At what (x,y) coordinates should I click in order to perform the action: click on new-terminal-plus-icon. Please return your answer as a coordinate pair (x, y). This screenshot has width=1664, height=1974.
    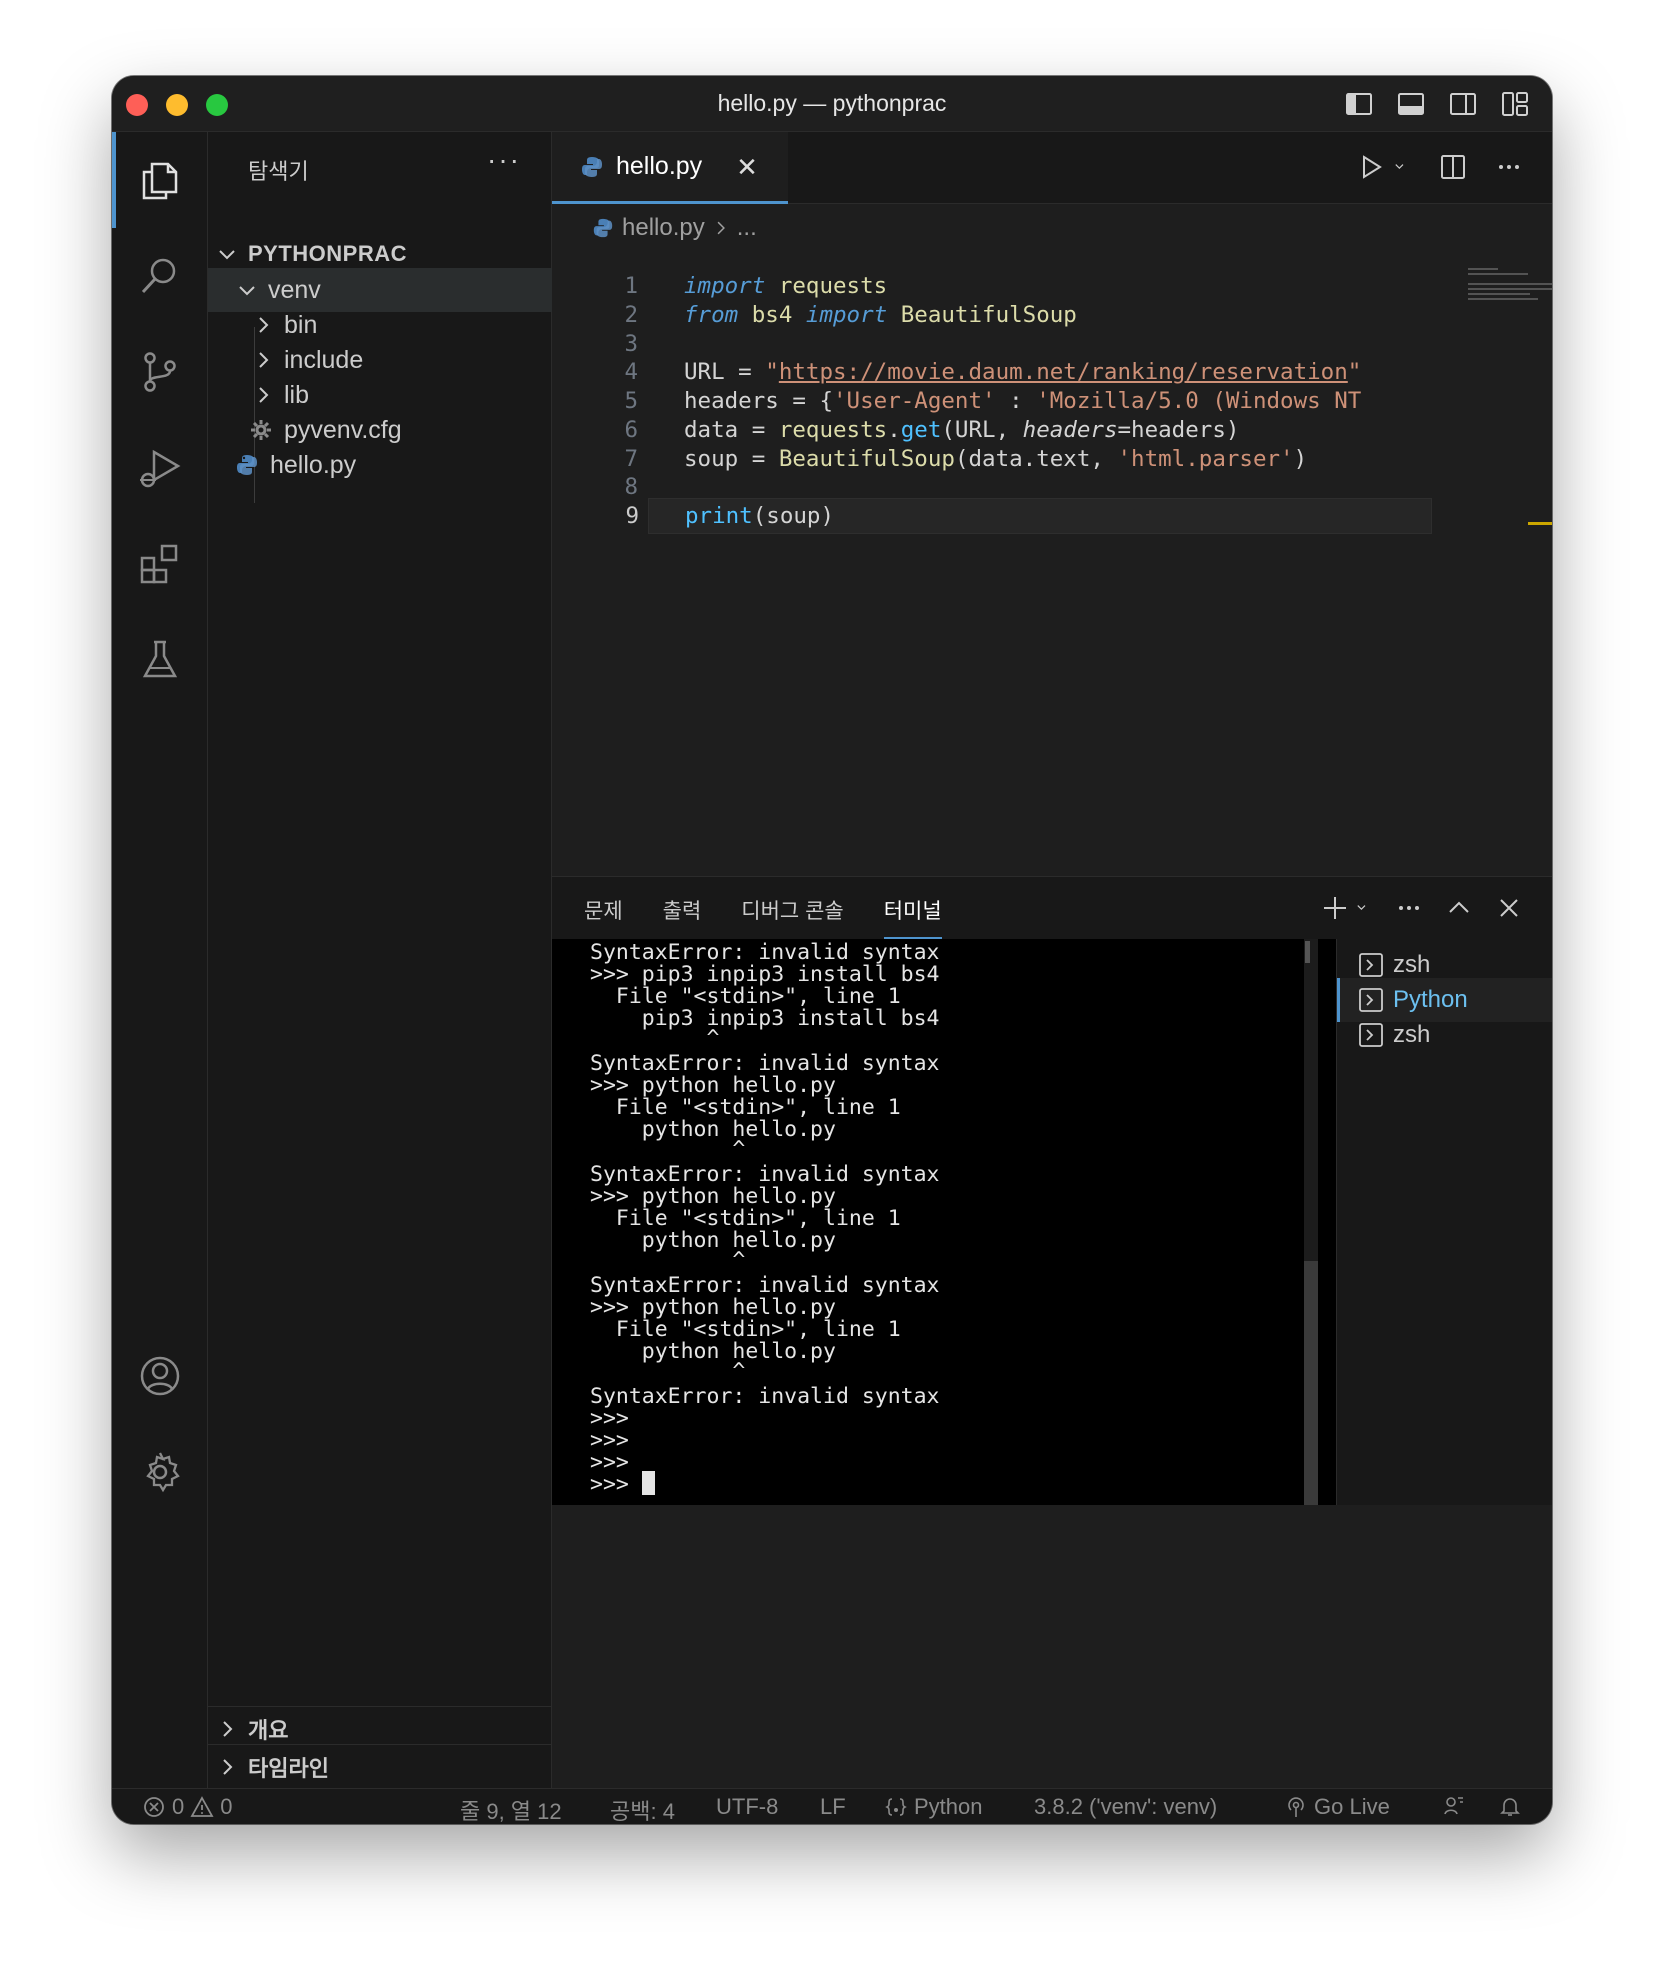
    Looking at the image, I should click on (1335, 908).